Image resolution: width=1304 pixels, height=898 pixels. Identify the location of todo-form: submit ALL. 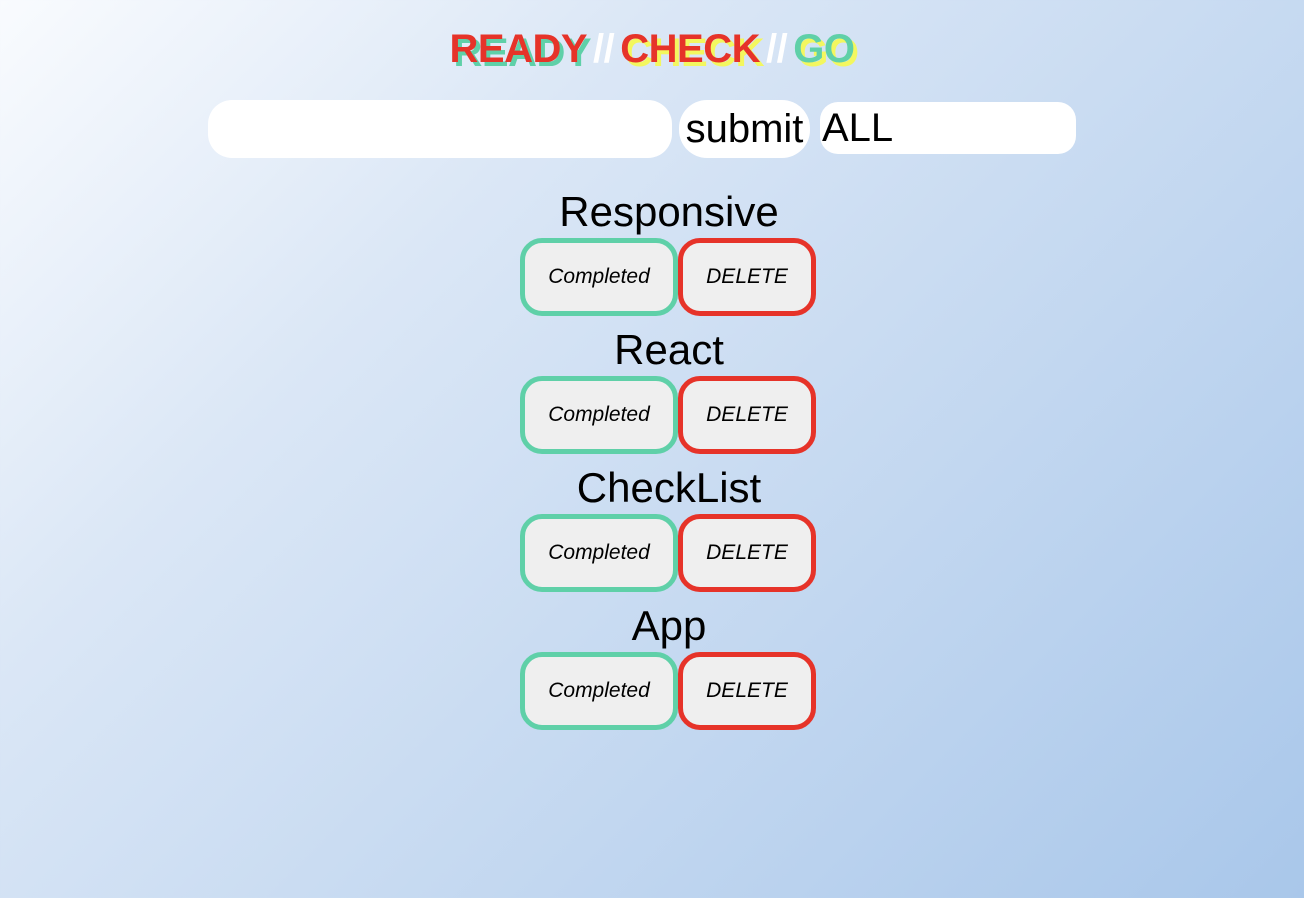
(643, 129).